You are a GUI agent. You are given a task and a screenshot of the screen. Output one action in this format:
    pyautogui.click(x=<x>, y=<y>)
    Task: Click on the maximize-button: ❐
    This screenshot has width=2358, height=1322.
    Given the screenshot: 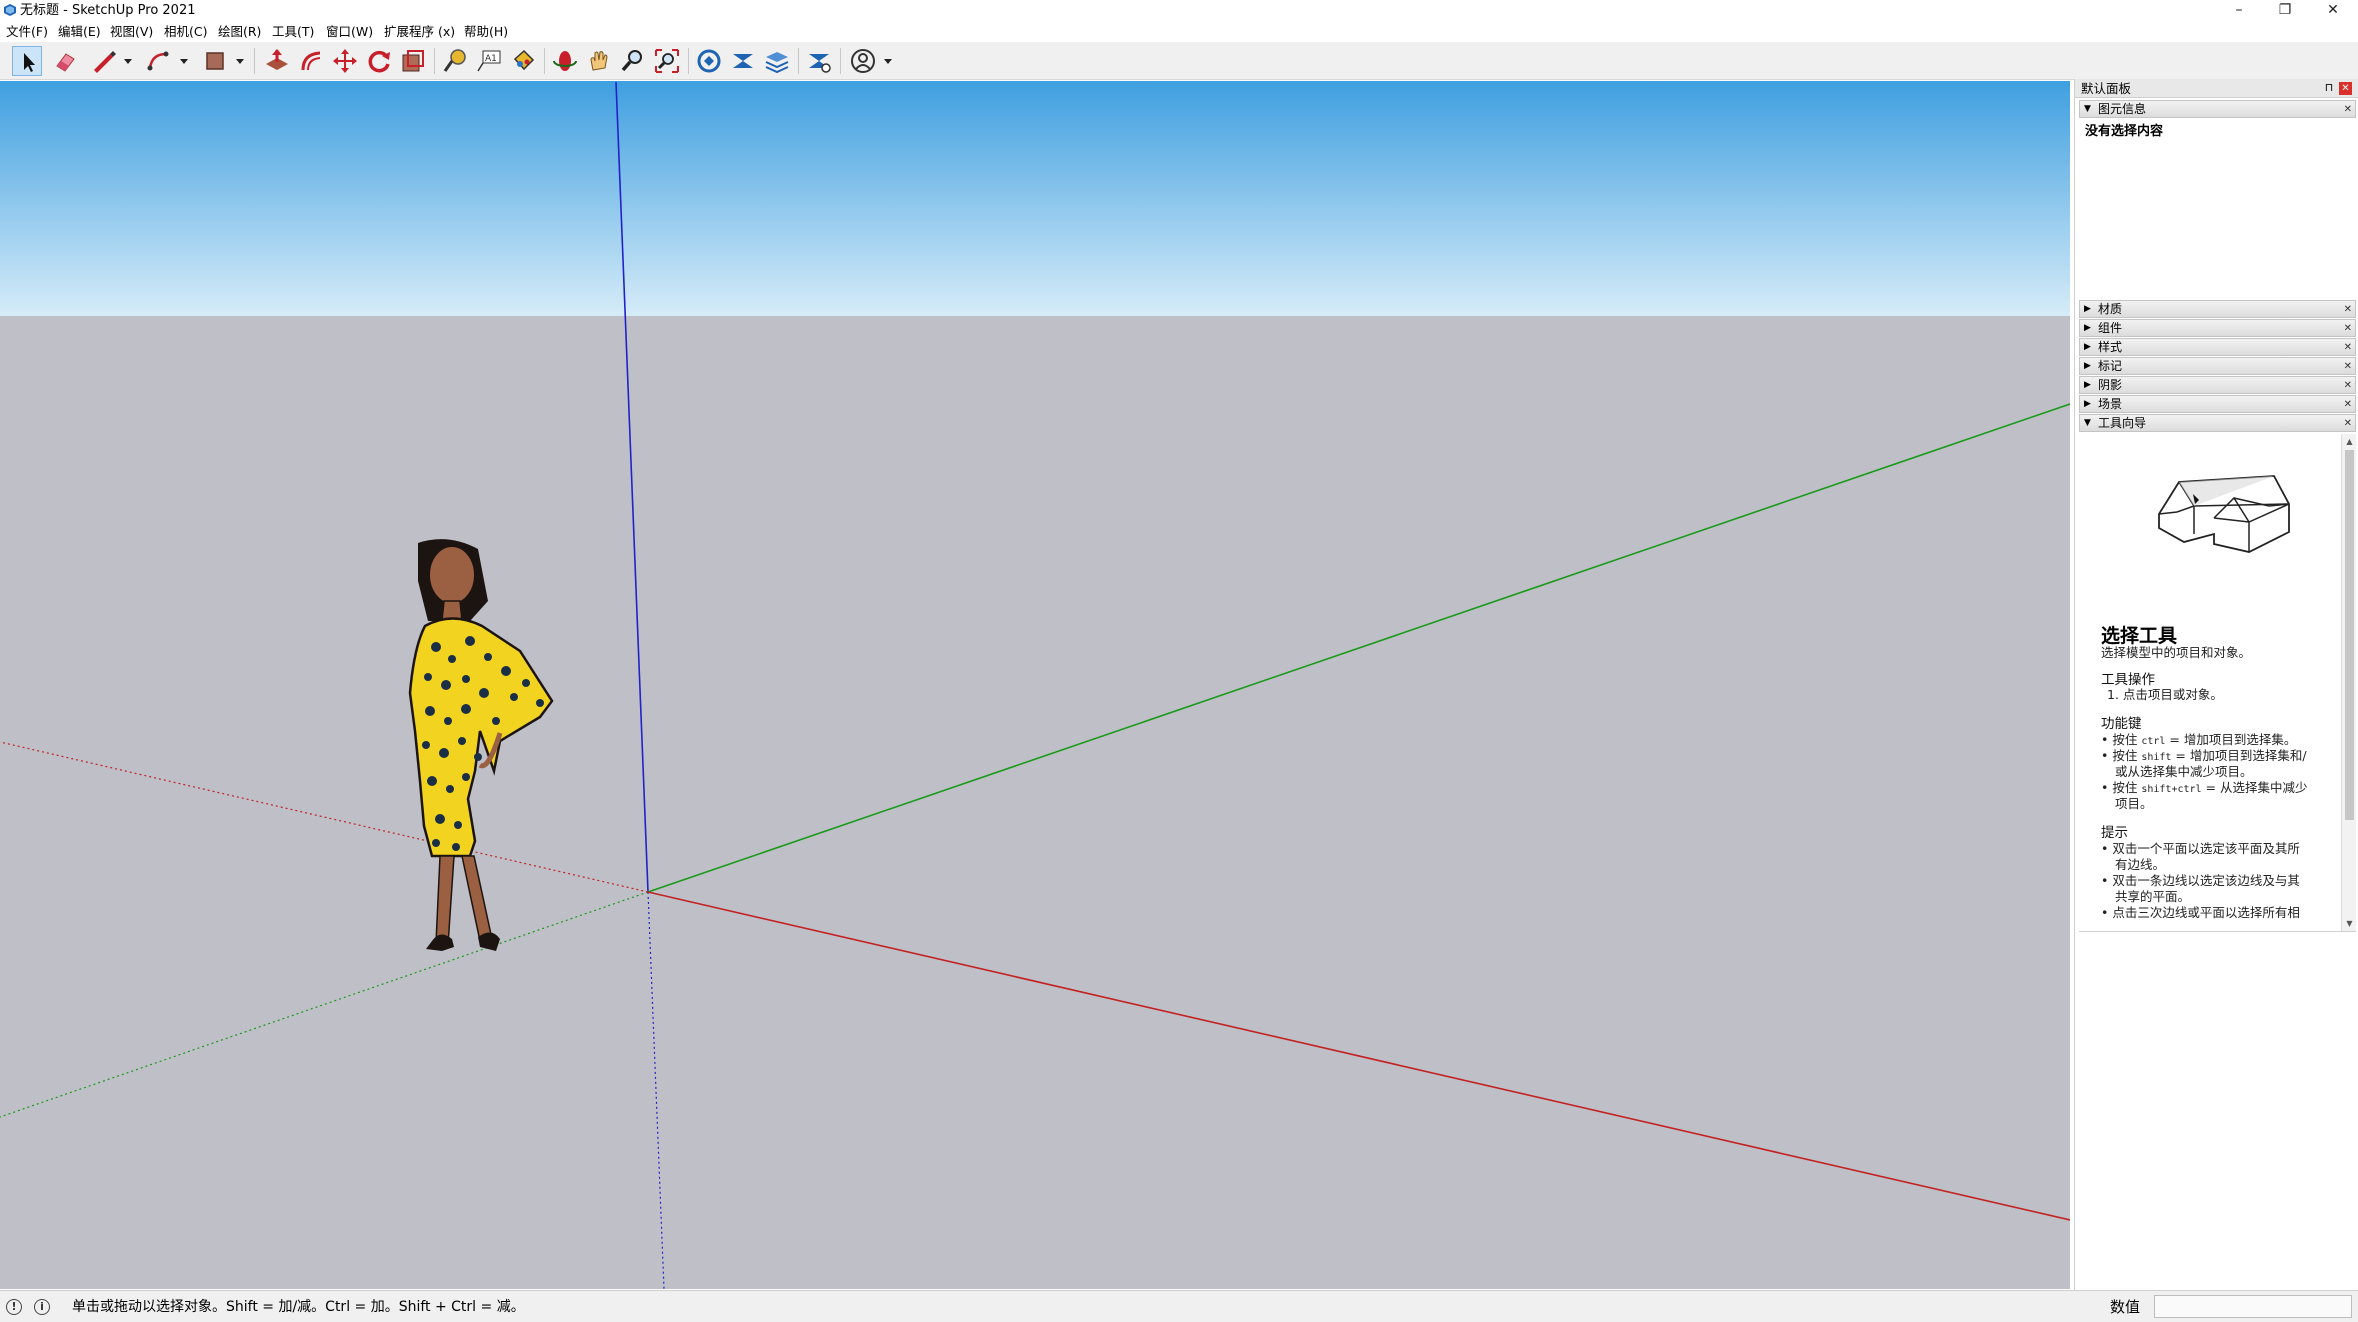 What is the action you would take?
    pyautogui.click(x=2285, y=11)
    